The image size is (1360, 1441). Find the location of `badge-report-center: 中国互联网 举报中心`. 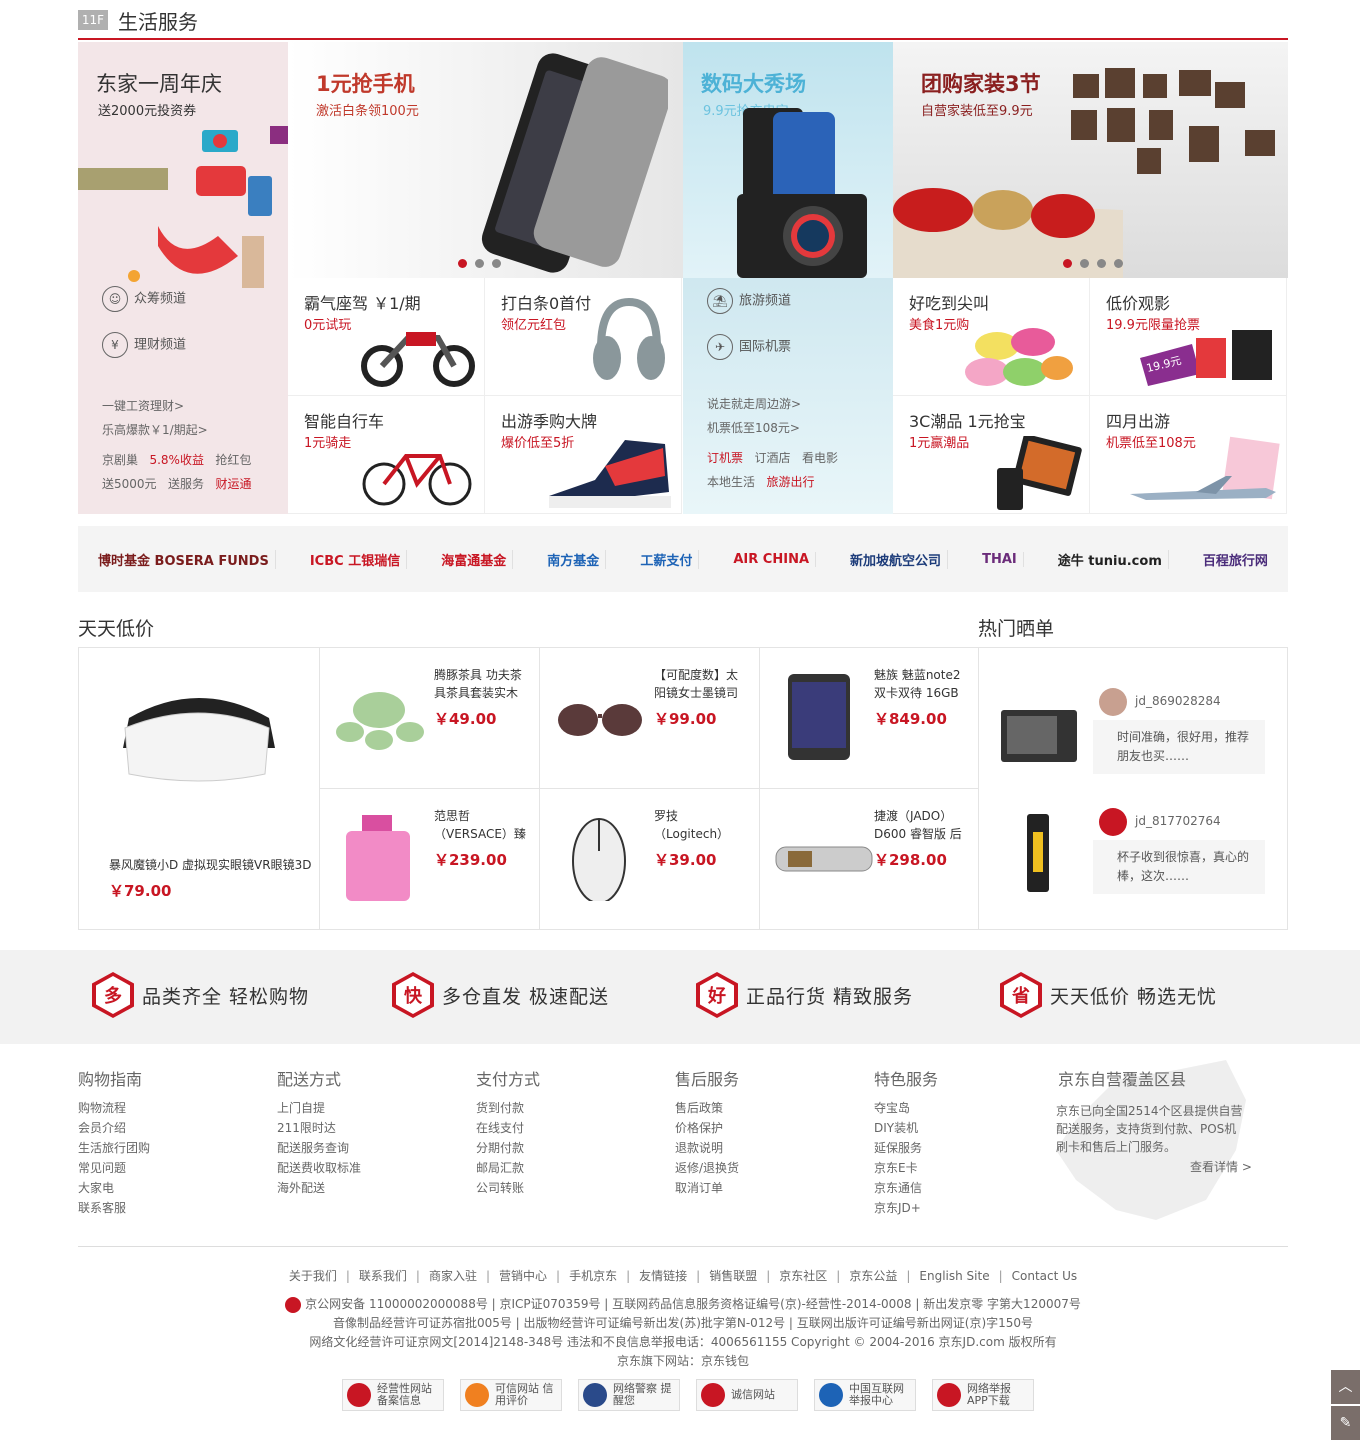

badge-report-center: 中国互联网 举报中心 is located at coordinates (865, 1395).